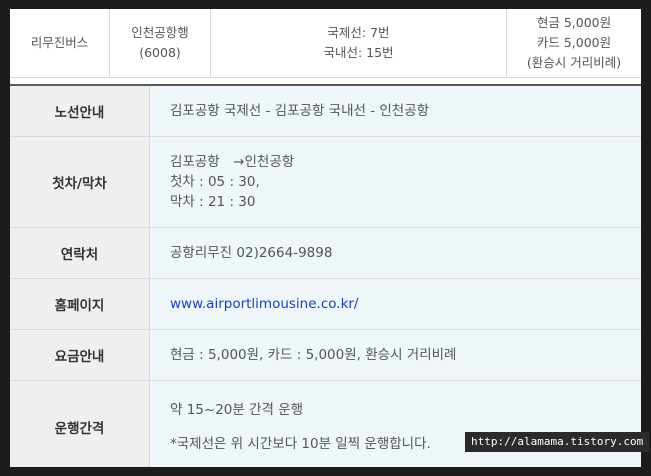  What do you see at coordinates (160, 52) in the screenshot?
I see `summary-route-no: (6008)` at bounding box center [160, 52].